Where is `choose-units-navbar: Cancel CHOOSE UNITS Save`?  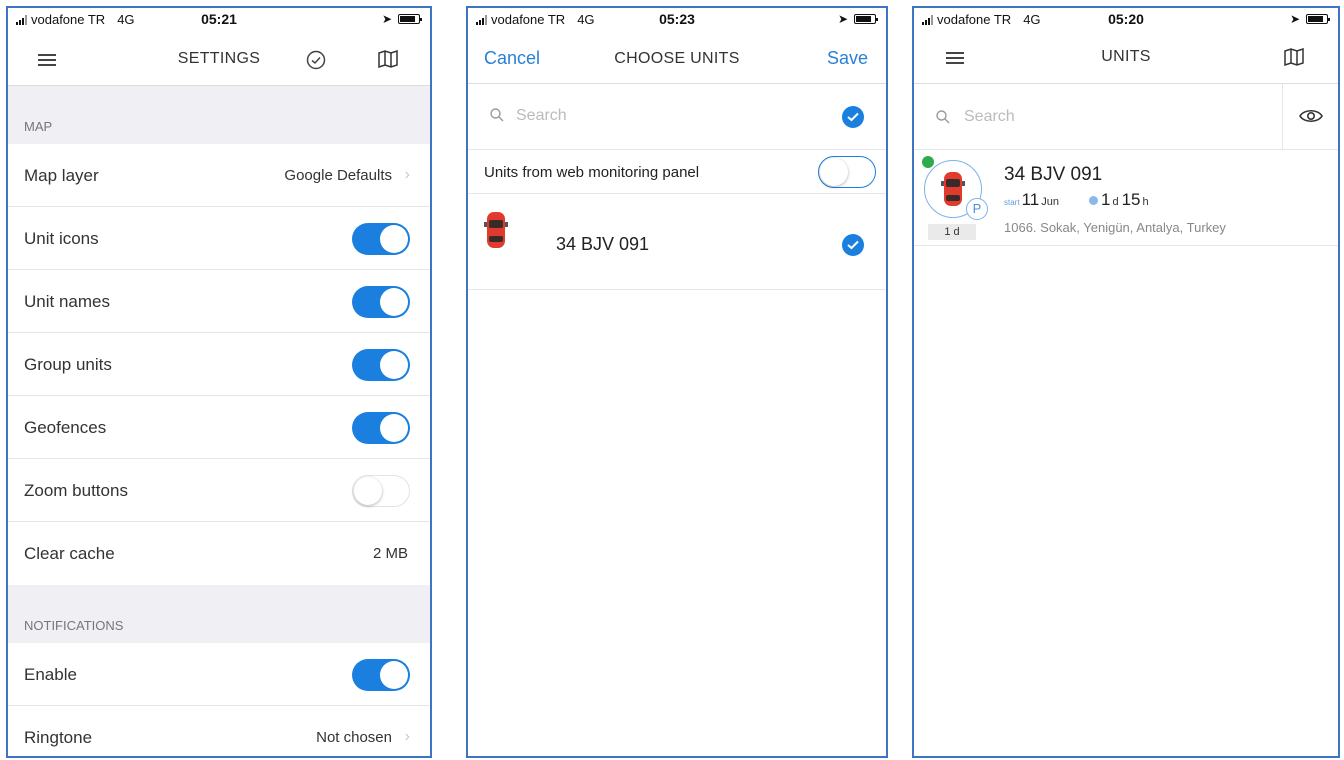 choose-units-navbar: Cancel CHOOSE UNITS Save is located at coordinates (677, 57).